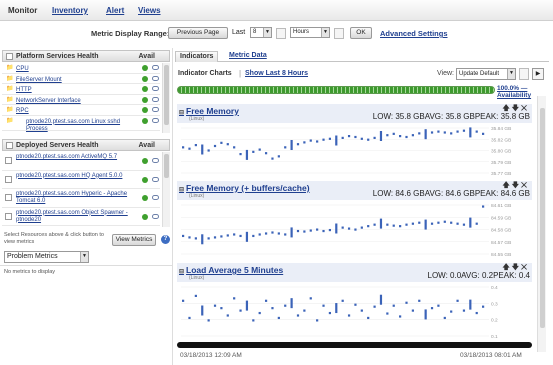  What do you see at coordinates (22, 10) in the screenshot?
I see `nav-monitor: Monitor` at bounding box center [22, 10].